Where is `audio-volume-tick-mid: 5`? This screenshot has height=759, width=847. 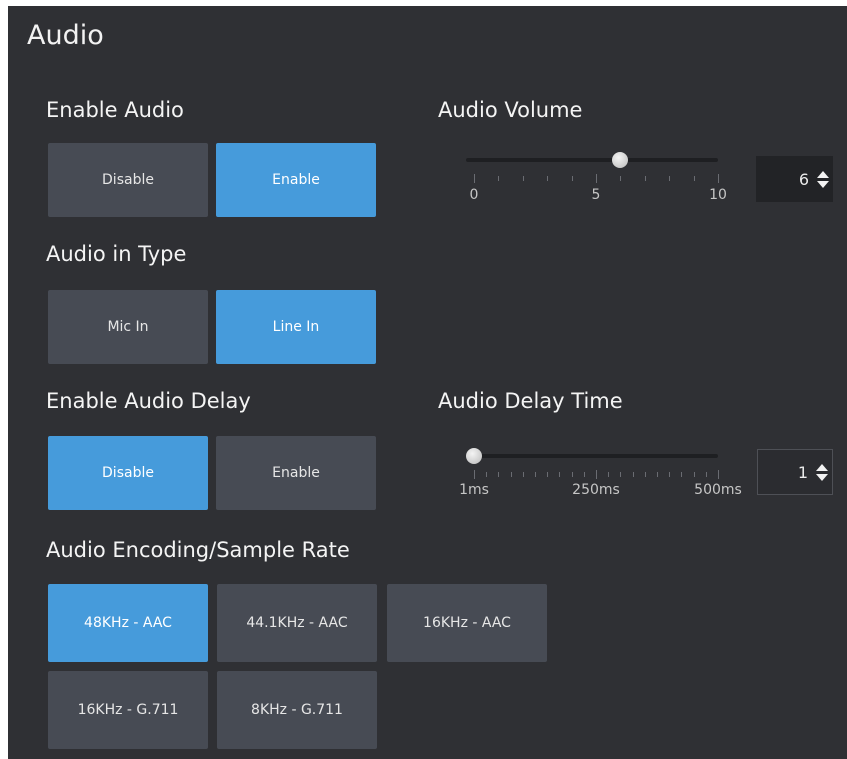
audio-volume-tick-mid: 5 is located at coordinates (596, 195).